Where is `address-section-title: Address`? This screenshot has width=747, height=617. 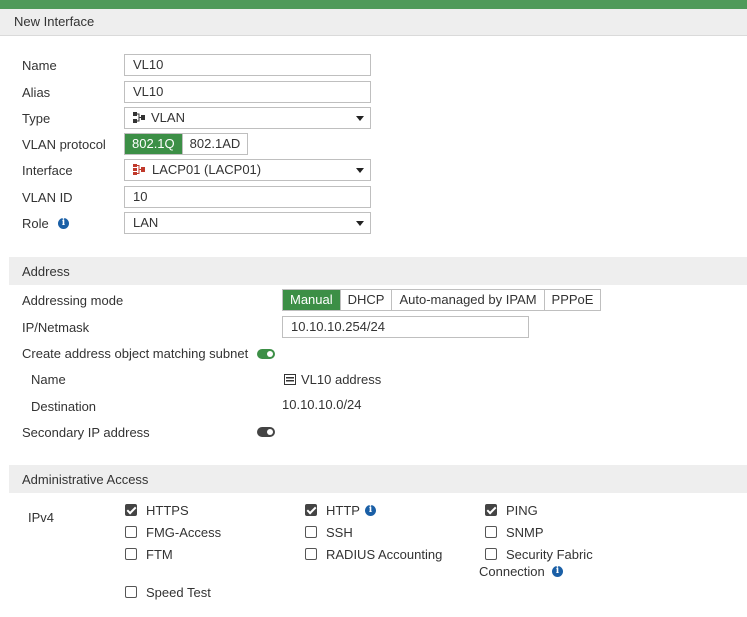 address-section-title: Address is located at coordinates (46, 271).